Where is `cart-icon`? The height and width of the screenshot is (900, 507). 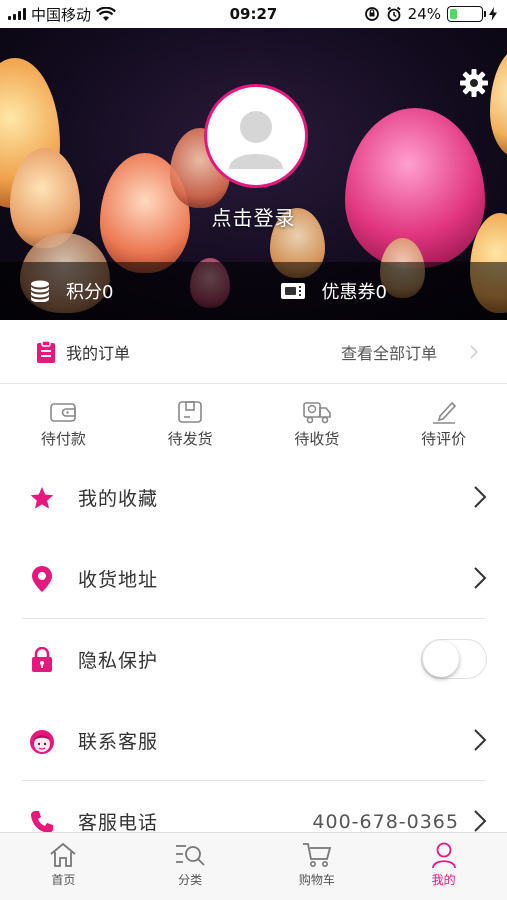 cart-icon is located at coordinates (317, 855).